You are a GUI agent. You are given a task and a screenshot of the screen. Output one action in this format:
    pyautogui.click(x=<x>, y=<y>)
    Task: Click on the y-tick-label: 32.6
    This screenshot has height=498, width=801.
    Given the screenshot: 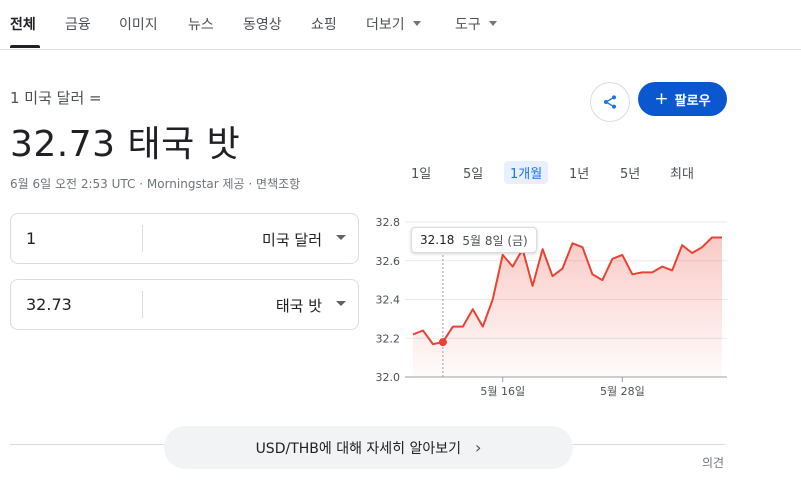 What is the action you would take?
    pyautogui.click(x=388, y=261)
    